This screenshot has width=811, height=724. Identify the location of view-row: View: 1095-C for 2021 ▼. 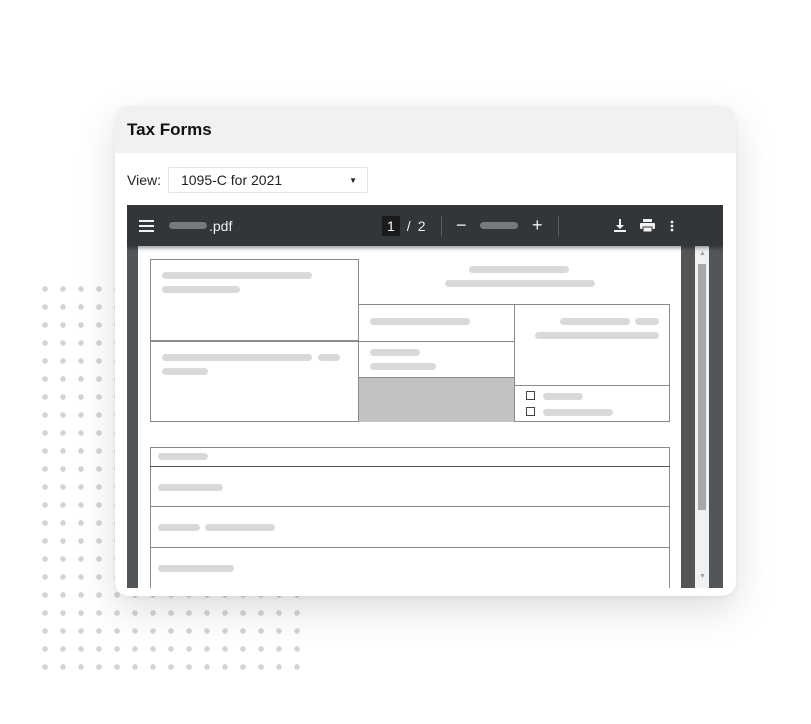
(247, 180).